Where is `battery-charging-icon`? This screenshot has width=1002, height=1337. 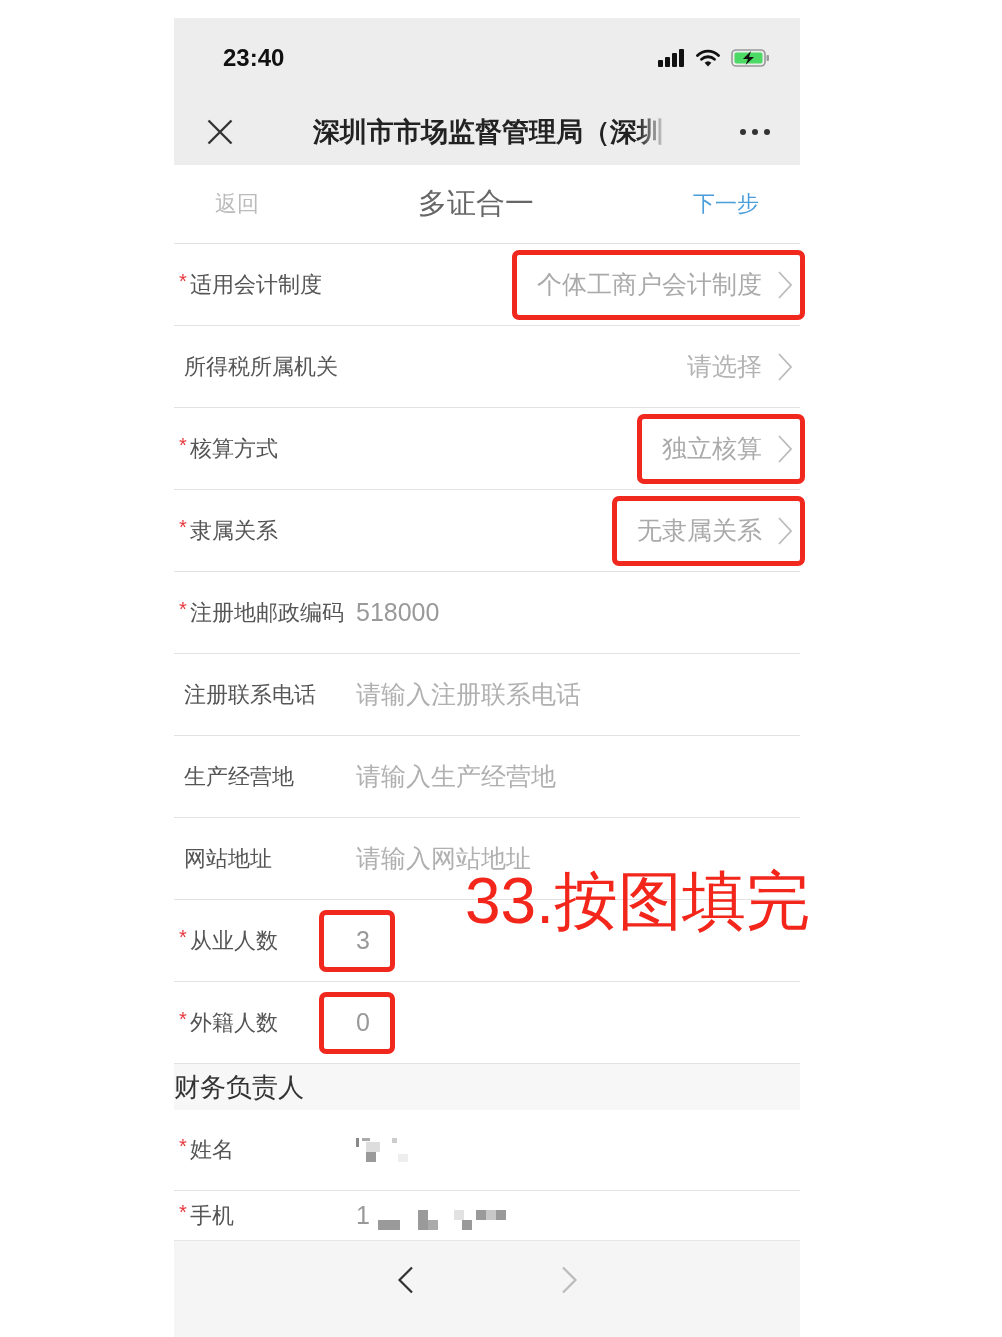
battery-charging-icon is located at coordinates (751, 58).